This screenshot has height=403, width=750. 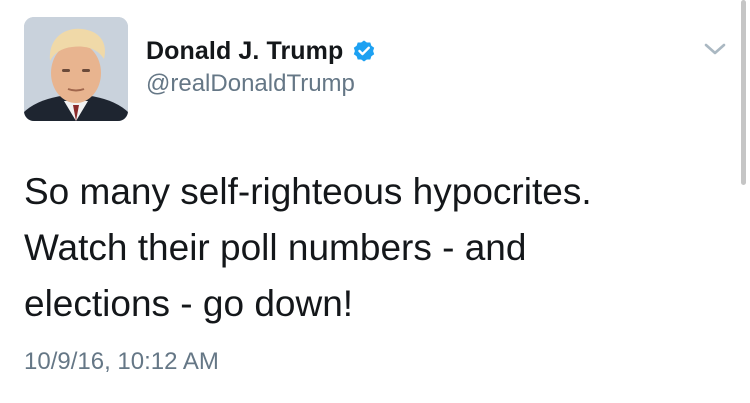 I want to click on profile-photo-icon, so click(x=76, y=69).